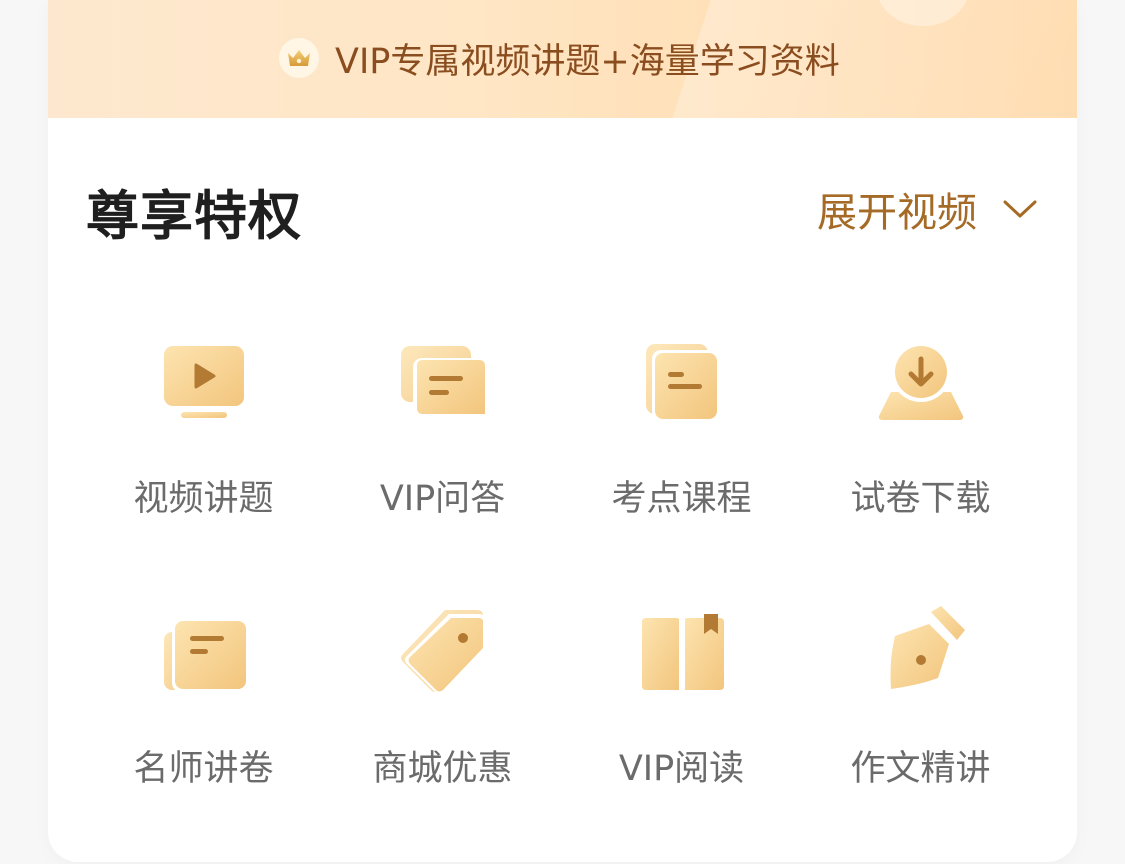 This screenshot has height=864, width=1125. I want to click on chevron-down-icon, so click(1020, 209).